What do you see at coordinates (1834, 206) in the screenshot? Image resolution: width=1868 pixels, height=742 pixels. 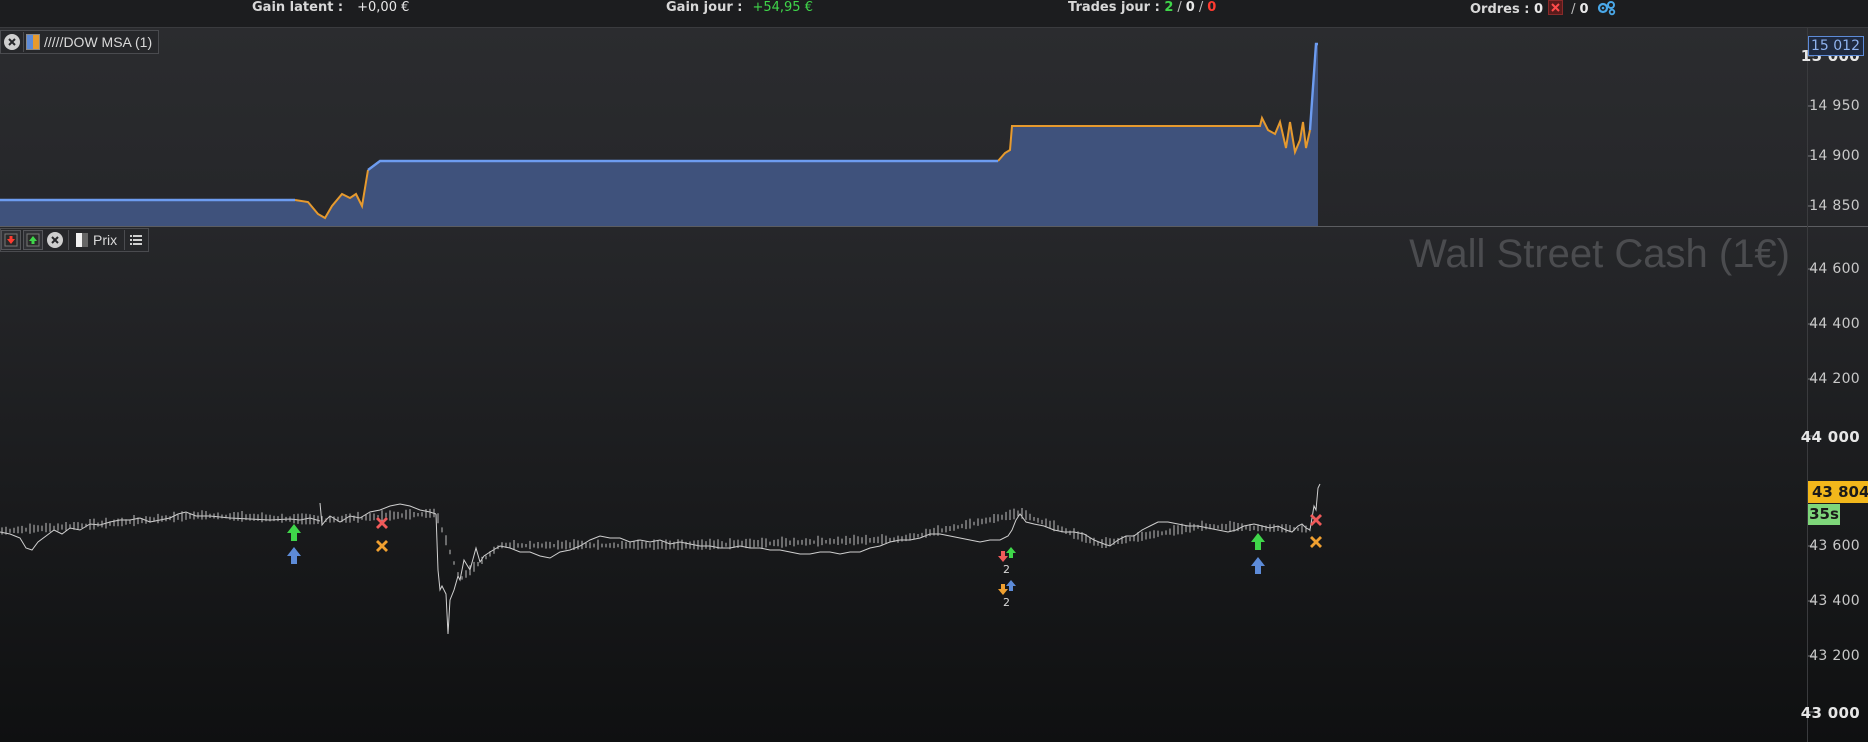 I see `equity-axis-label: 14 850` at bounding box center [1834, 206].